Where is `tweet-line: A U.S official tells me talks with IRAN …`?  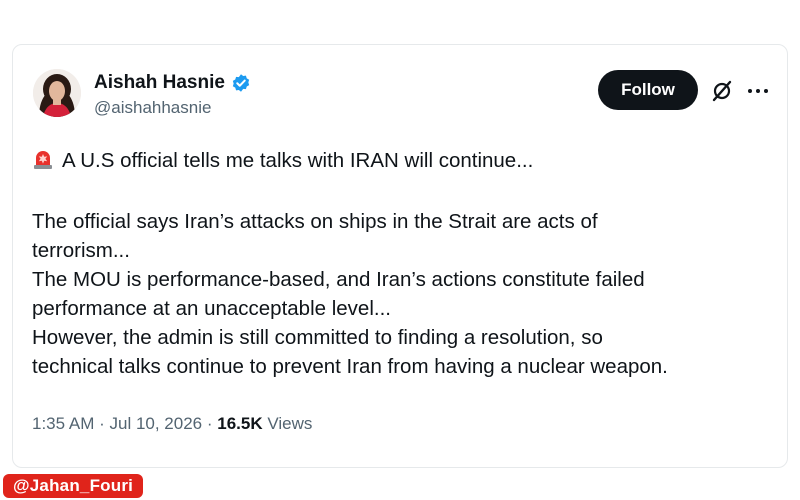
tweet-line: A U.S official tells me talks with IRAN … is located at coordinates (402, 162).